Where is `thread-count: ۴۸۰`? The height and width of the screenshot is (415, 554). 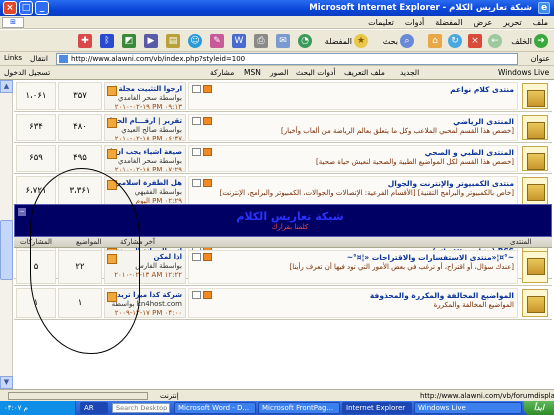
thread-count: ۴۸۰ is located at coordinates (80, 127).